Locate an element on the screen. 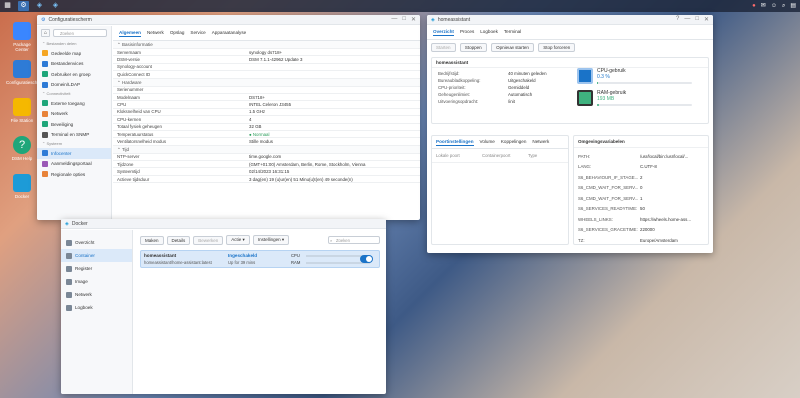 This screenshot has width=800, height=398. tab-opslag: Opslag is located at coordinates (177, 33).